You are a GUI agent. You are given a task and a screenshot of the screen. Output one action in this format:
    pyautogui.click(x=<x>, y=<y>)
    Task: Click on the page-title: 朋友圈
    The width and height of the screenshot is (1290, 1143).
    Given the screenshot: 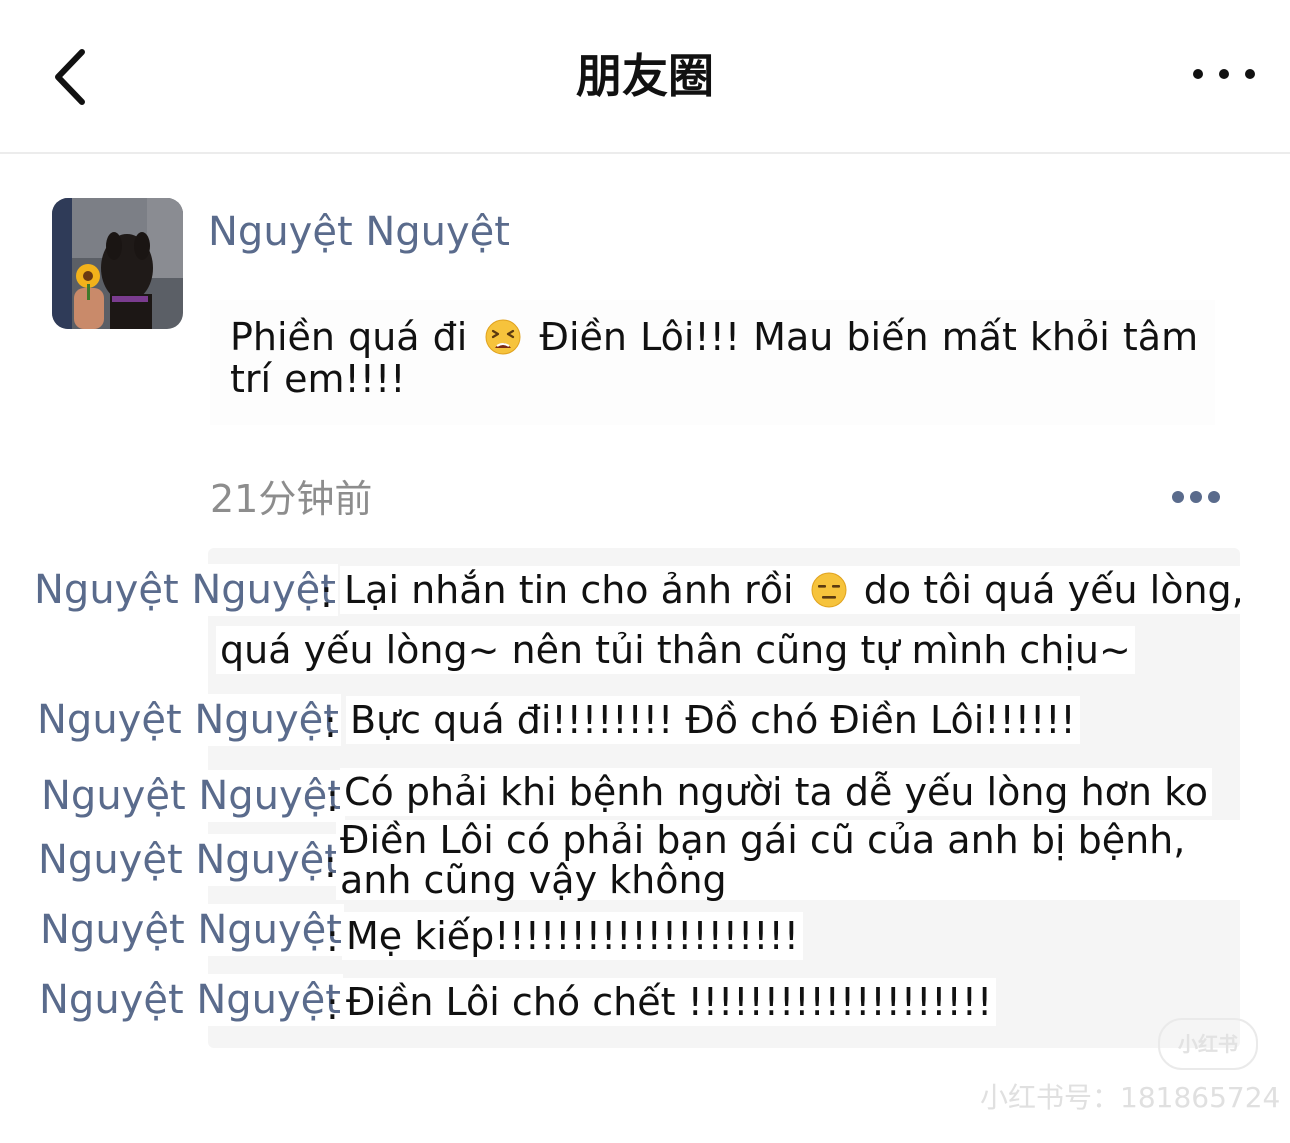 What is the action you would take?
    pyautogui.click(x=645, y=76)
    